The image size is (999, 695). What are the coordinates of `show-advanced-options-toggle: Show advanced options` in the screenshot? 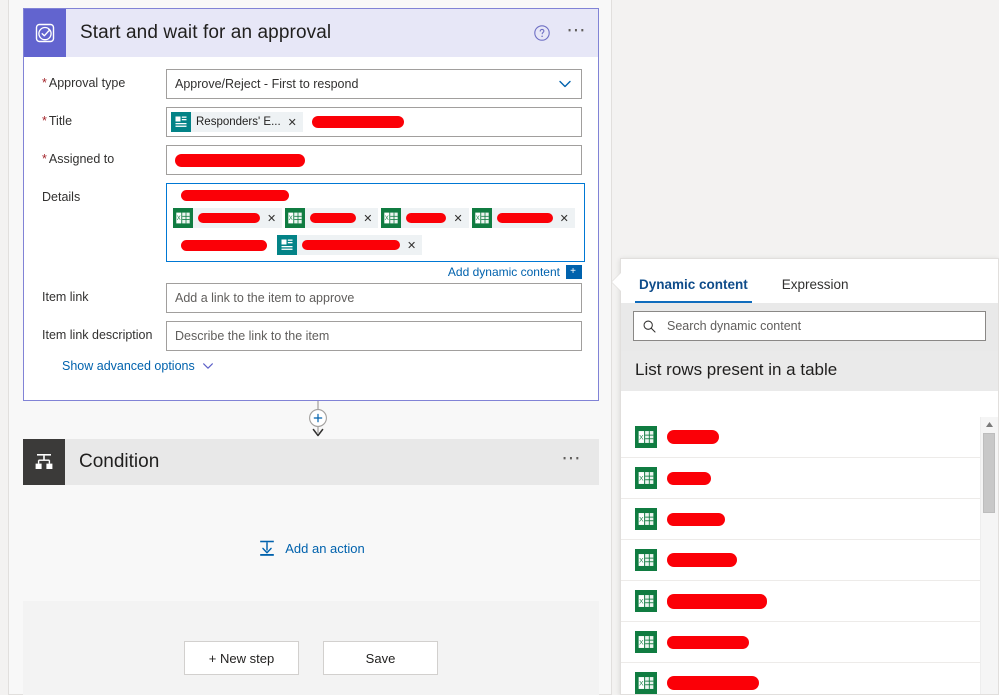 It's located at (311, 362).